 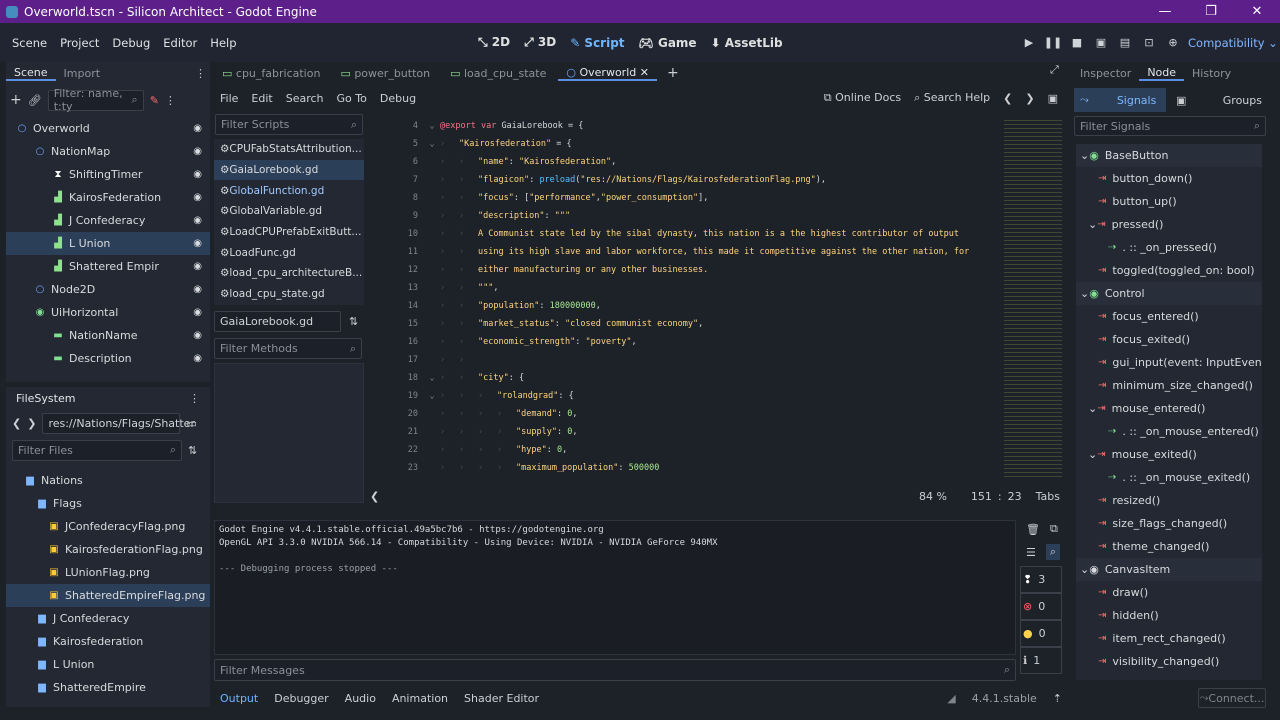 What do you see at coordinates (289, 294) in the screenshot?
I see `script-list-item: ⚙ load_cpu_state.gd` at bounding box center [289, 294].